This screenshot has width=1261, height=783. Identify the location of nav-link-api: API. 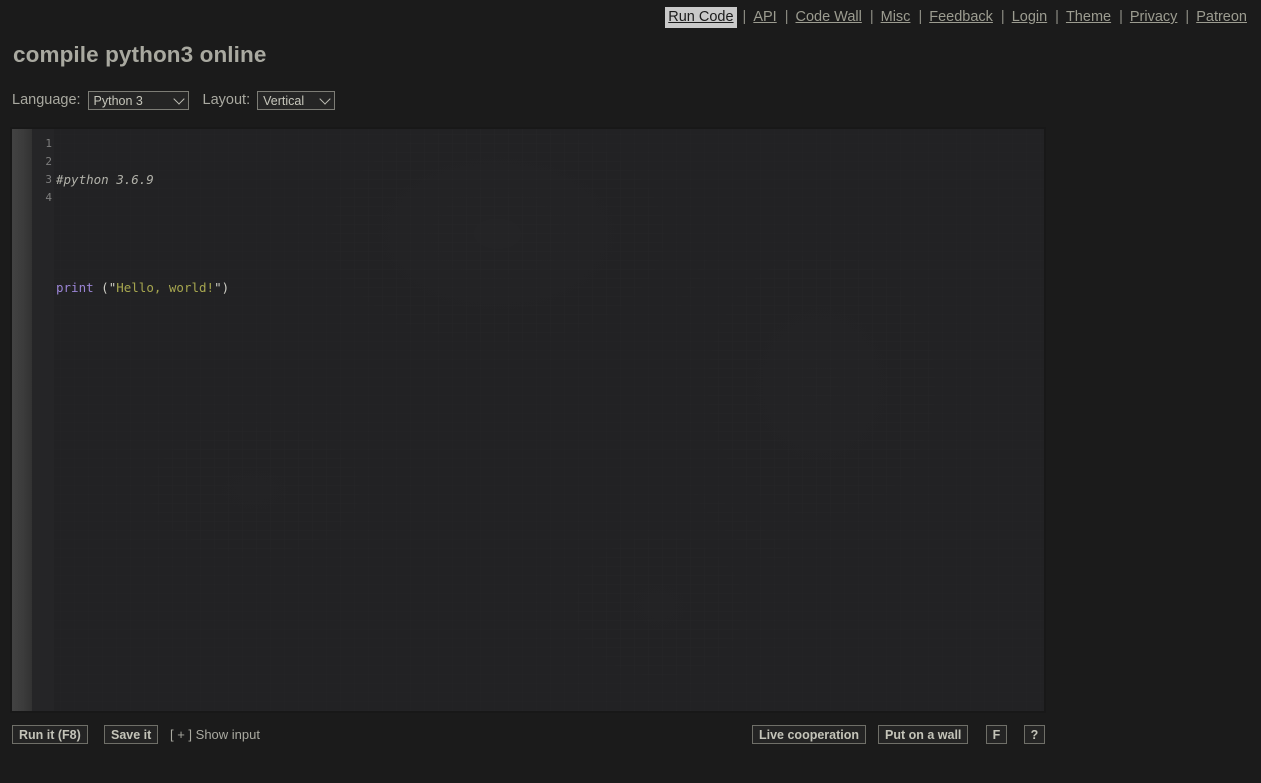
(764, 17).